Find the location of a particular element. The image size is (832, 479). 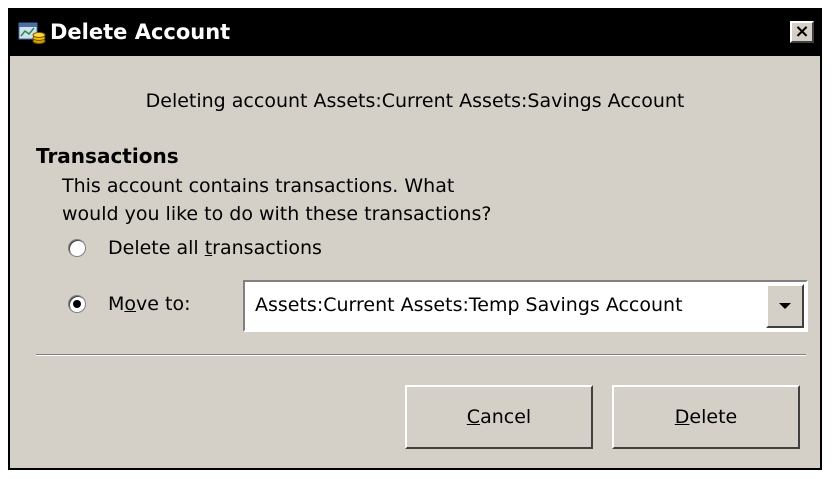

chevron-down-icon is located at coordinates (785, 306).